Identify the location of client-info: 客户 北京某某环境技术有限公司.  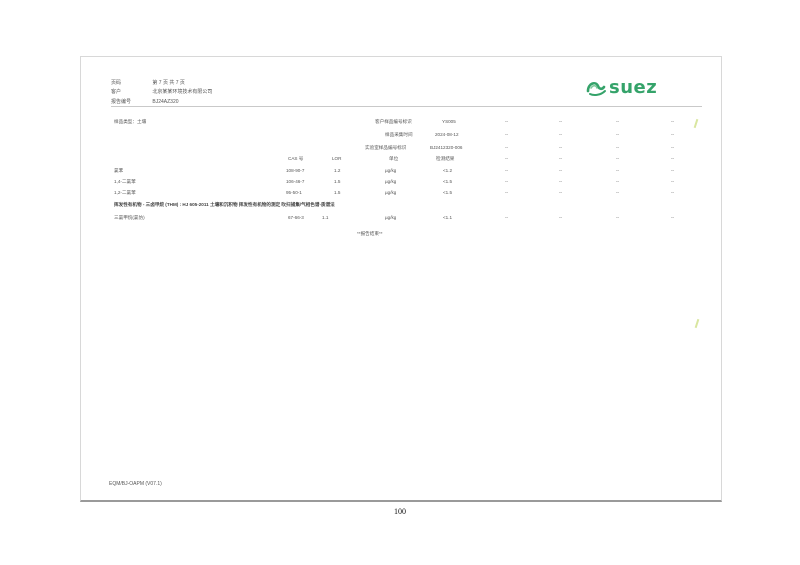
(161, 91).